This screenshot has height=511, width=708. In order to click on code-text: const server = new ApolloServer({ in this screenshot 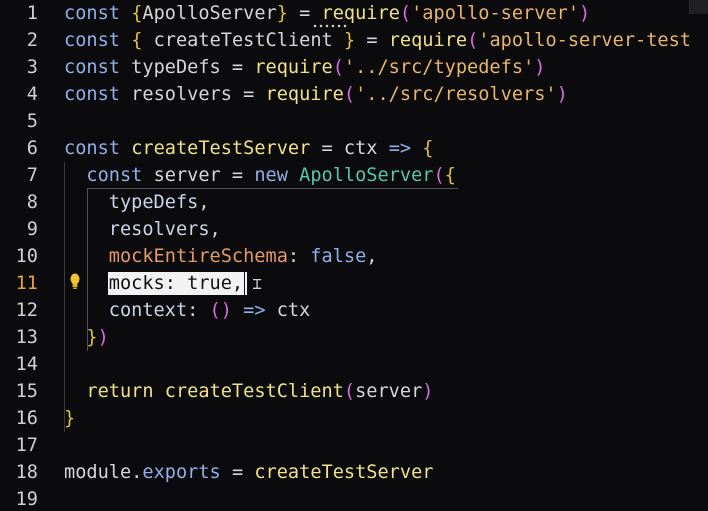, I will do `click(260, 175)`.